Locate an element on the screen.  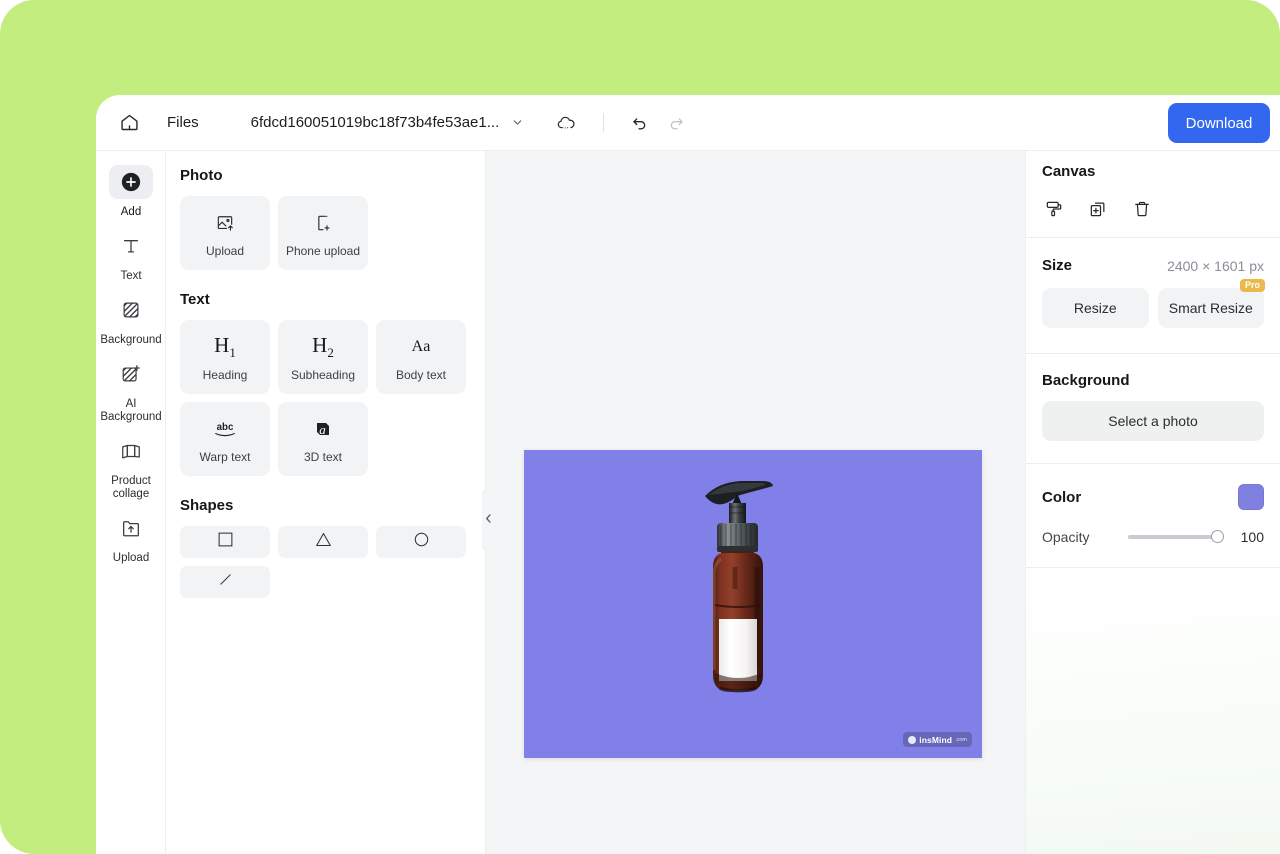
tile-label: Body text is located at coordinates (421, 375).